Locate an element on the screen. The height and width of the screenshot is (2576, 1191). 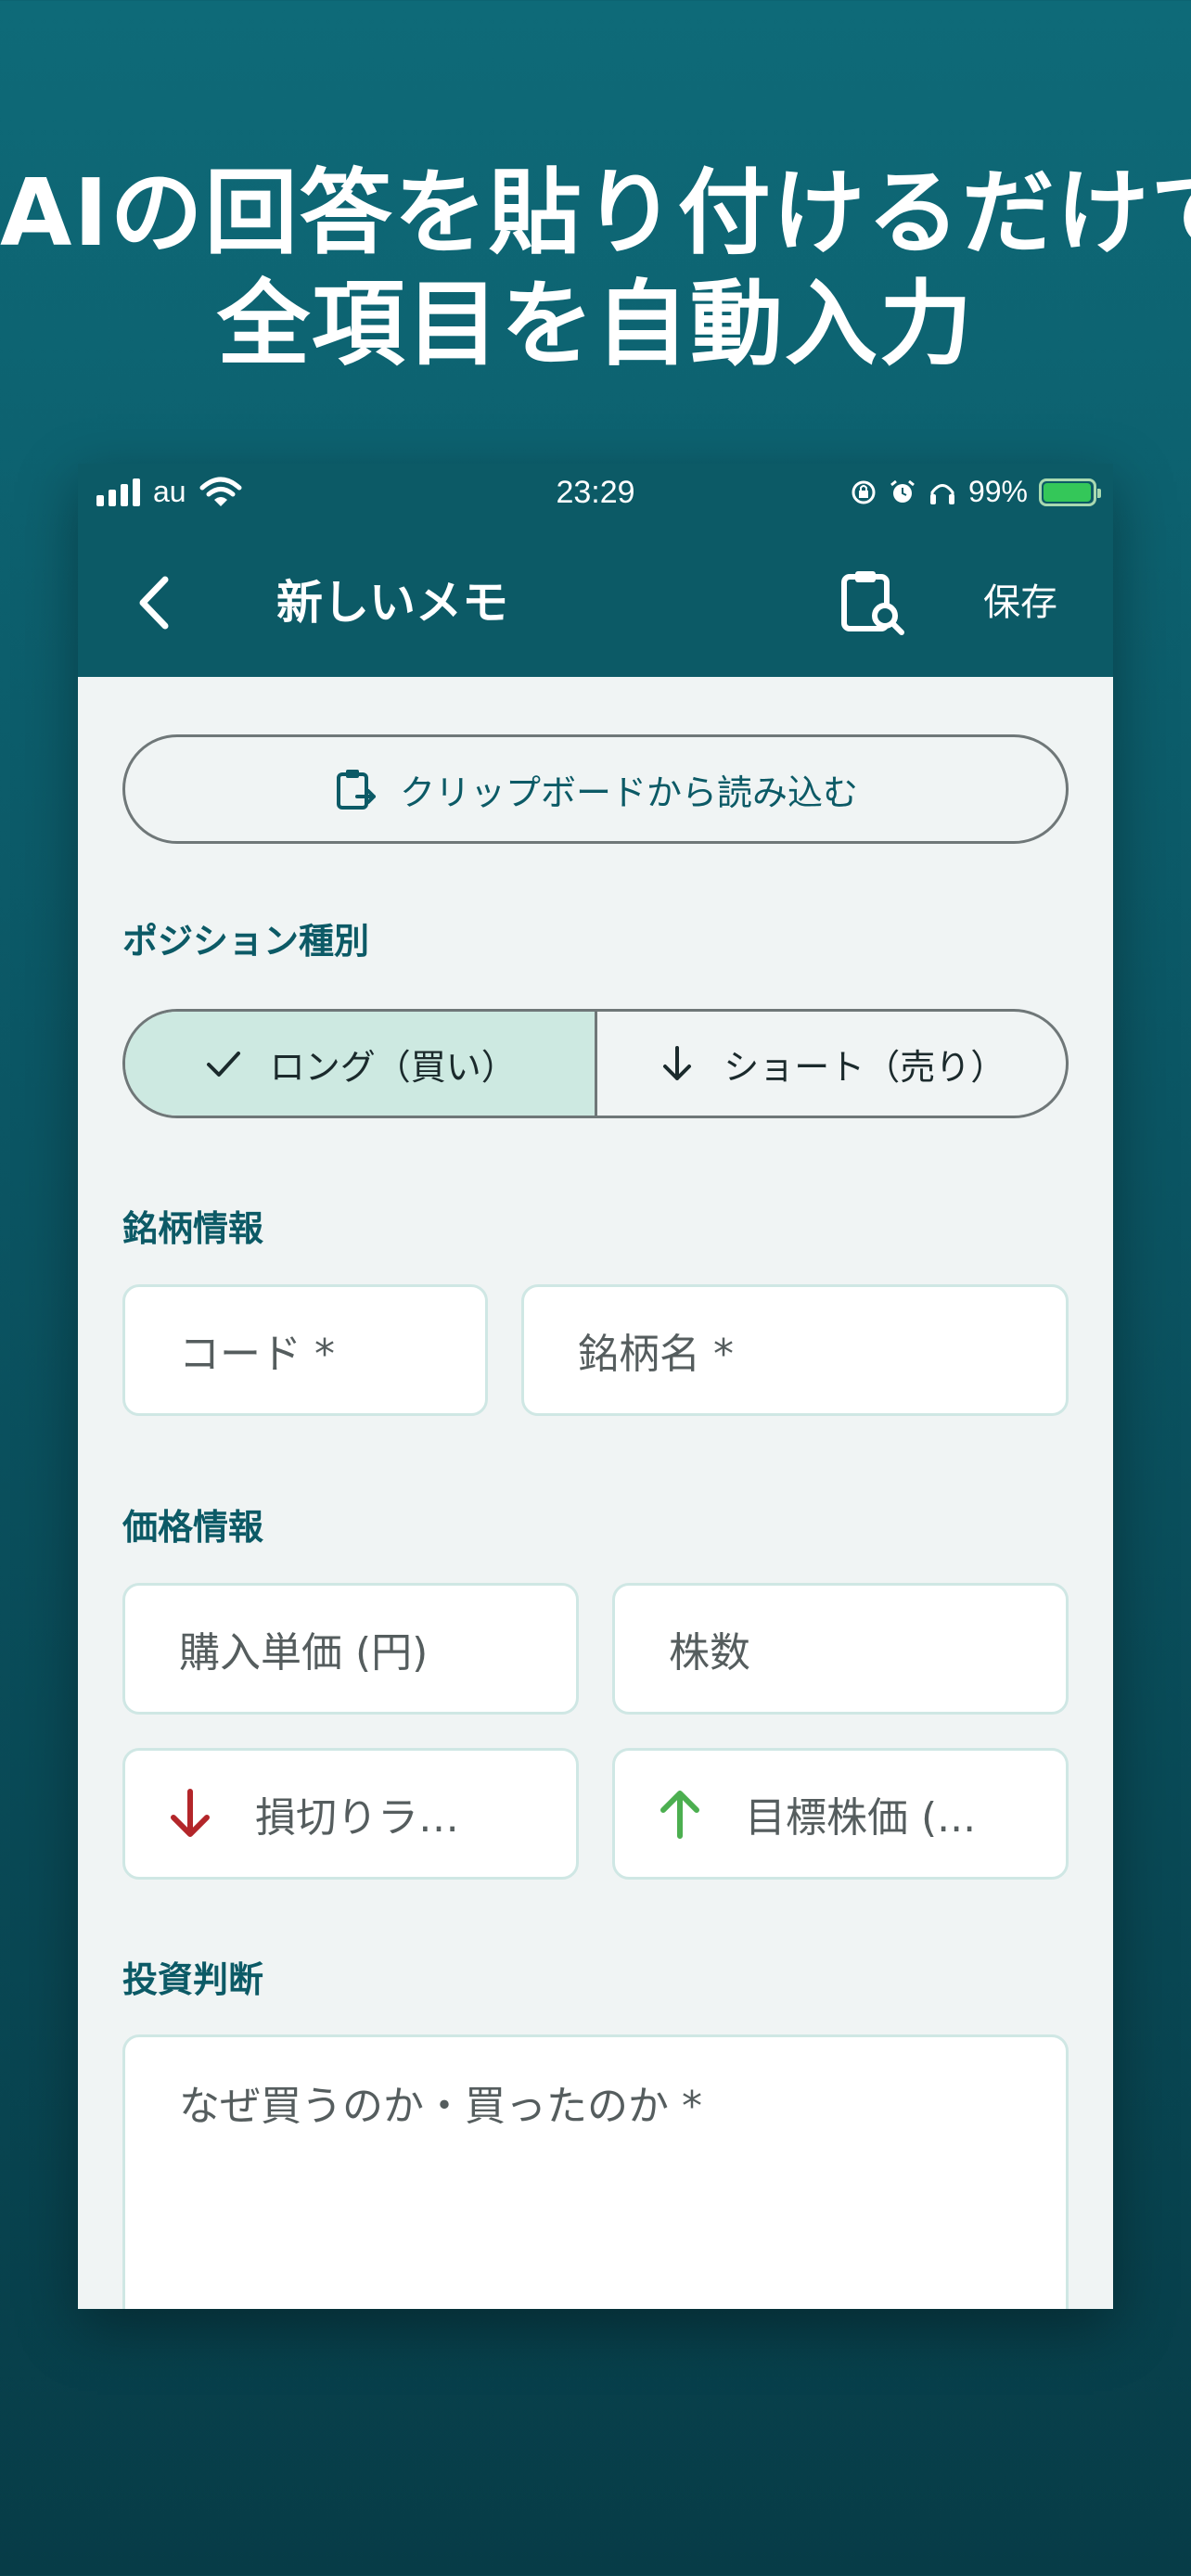
position-type-label: ポジション種別 is located at coordinates (246, 941).